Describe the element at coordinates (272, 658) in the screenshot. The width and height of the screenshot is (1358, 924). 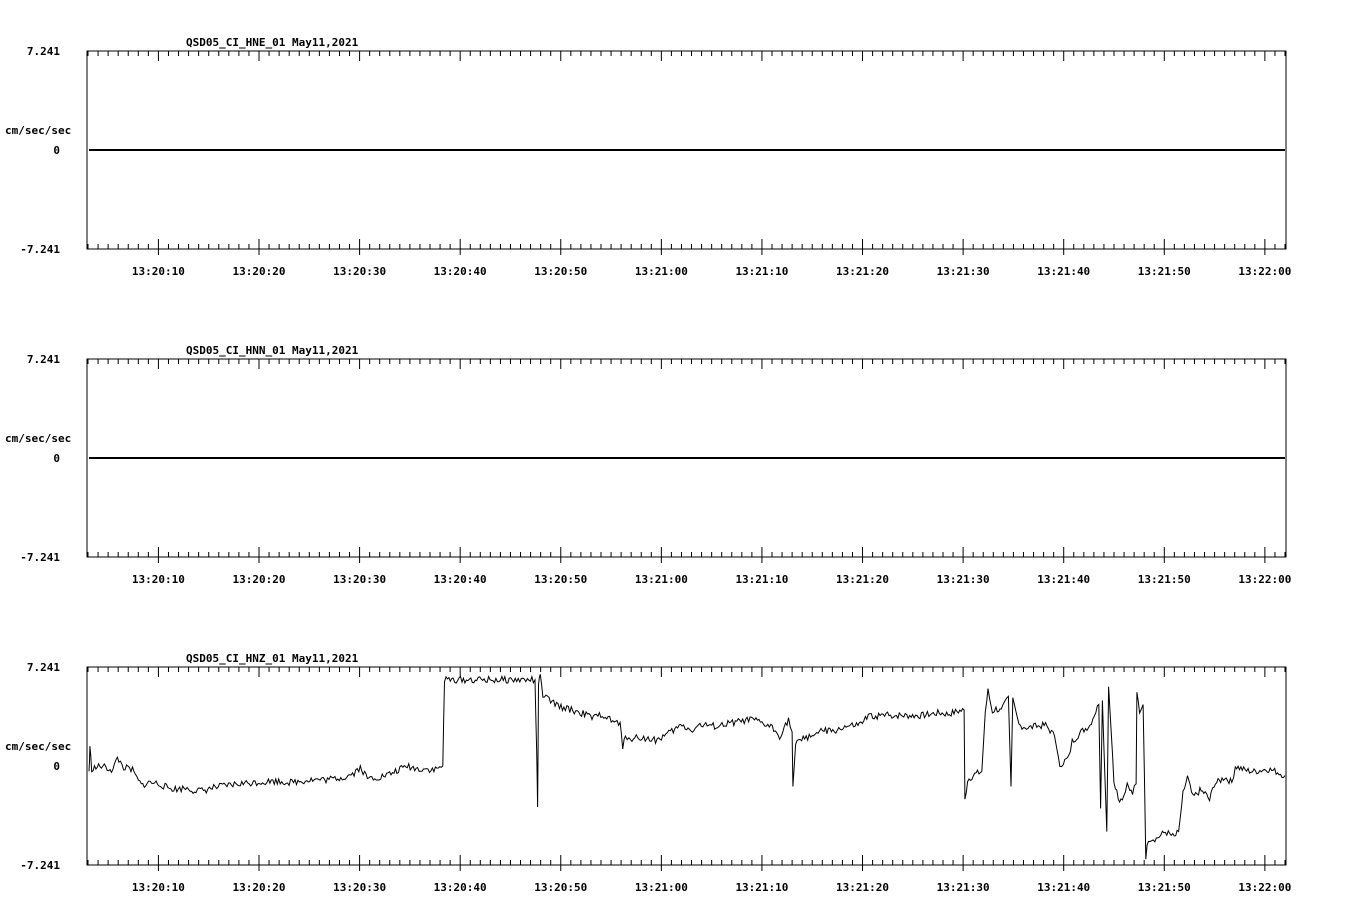
I see `chart-title: QSD05_CI_HNZ_01 May11,2021` at that location.